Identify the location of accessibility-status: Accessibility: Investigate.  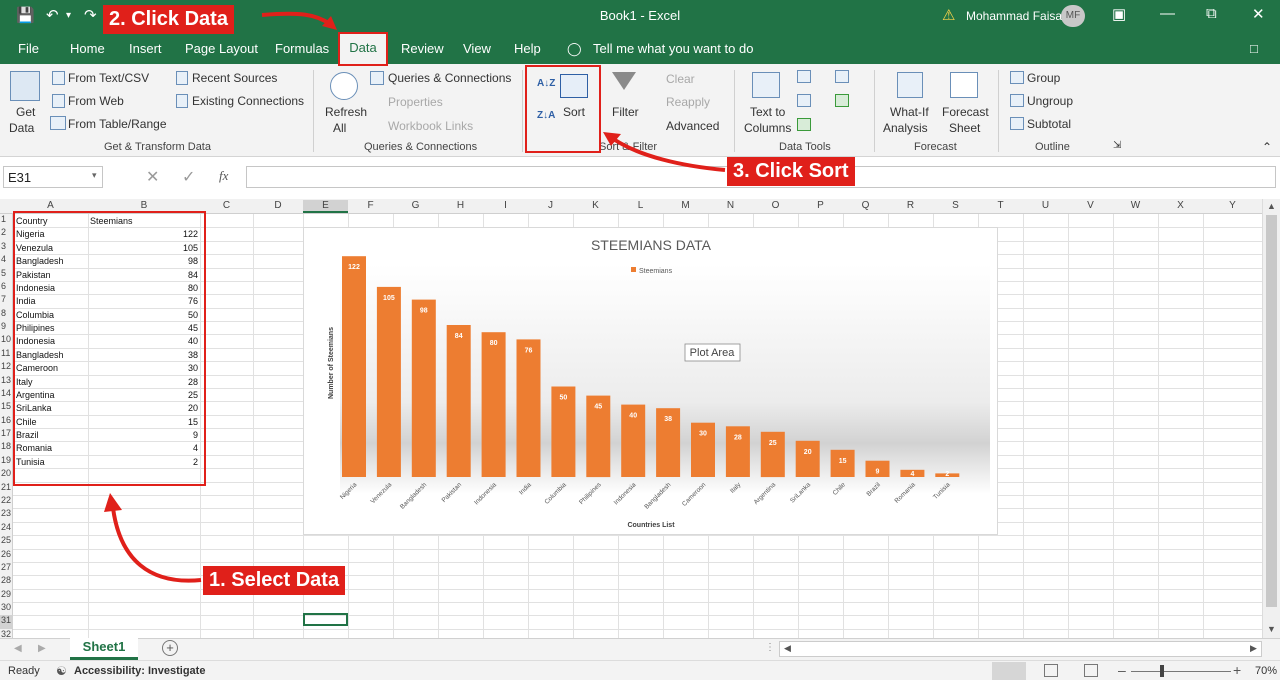
(139, 671).